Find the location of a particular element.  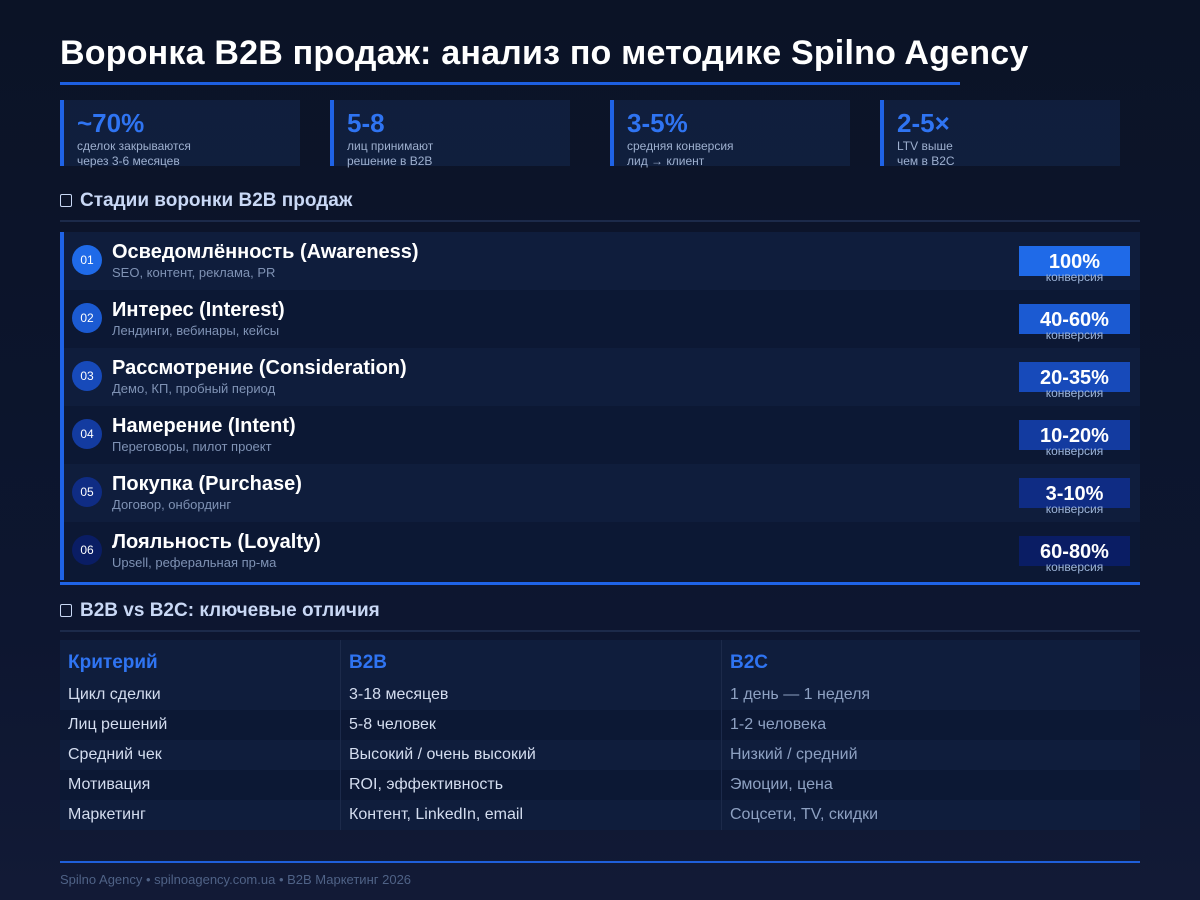

stat-value: 5-8 is located at coordinates (366, 123).